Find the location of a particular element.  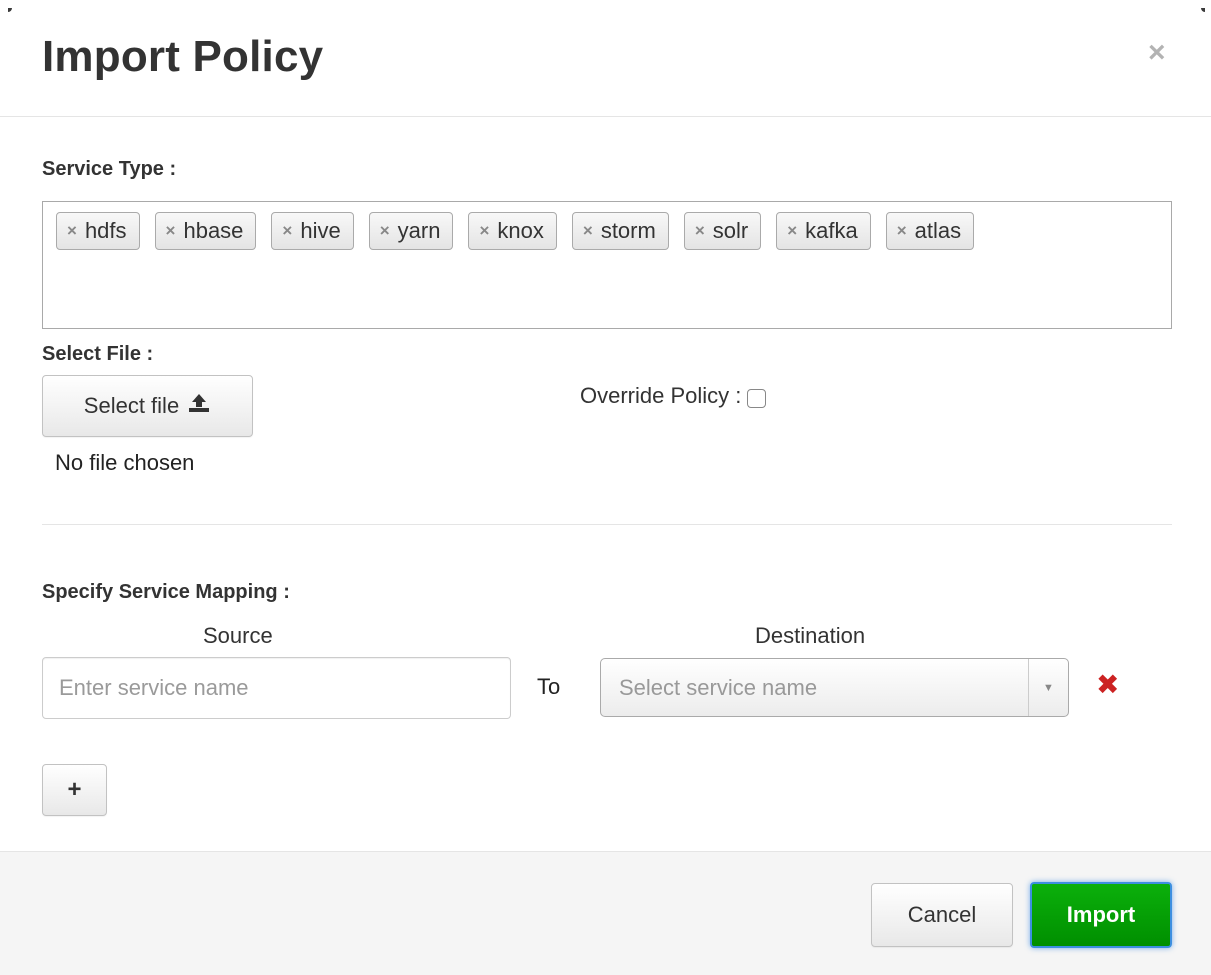

service-tag-label: storm is located at coordinates (628, 230).